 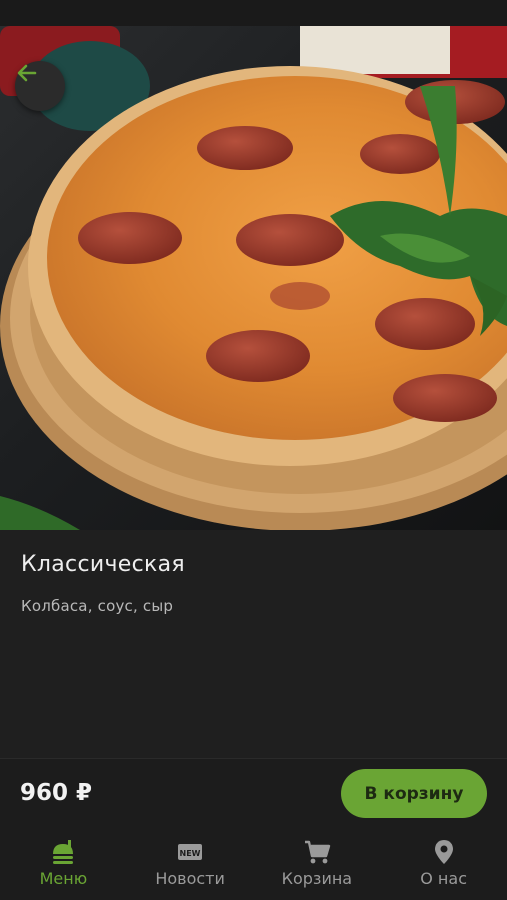 What do you see at coordinates (317, 852) in the screenshot?
I see `cart-icon` at bounding box center [317, 852].